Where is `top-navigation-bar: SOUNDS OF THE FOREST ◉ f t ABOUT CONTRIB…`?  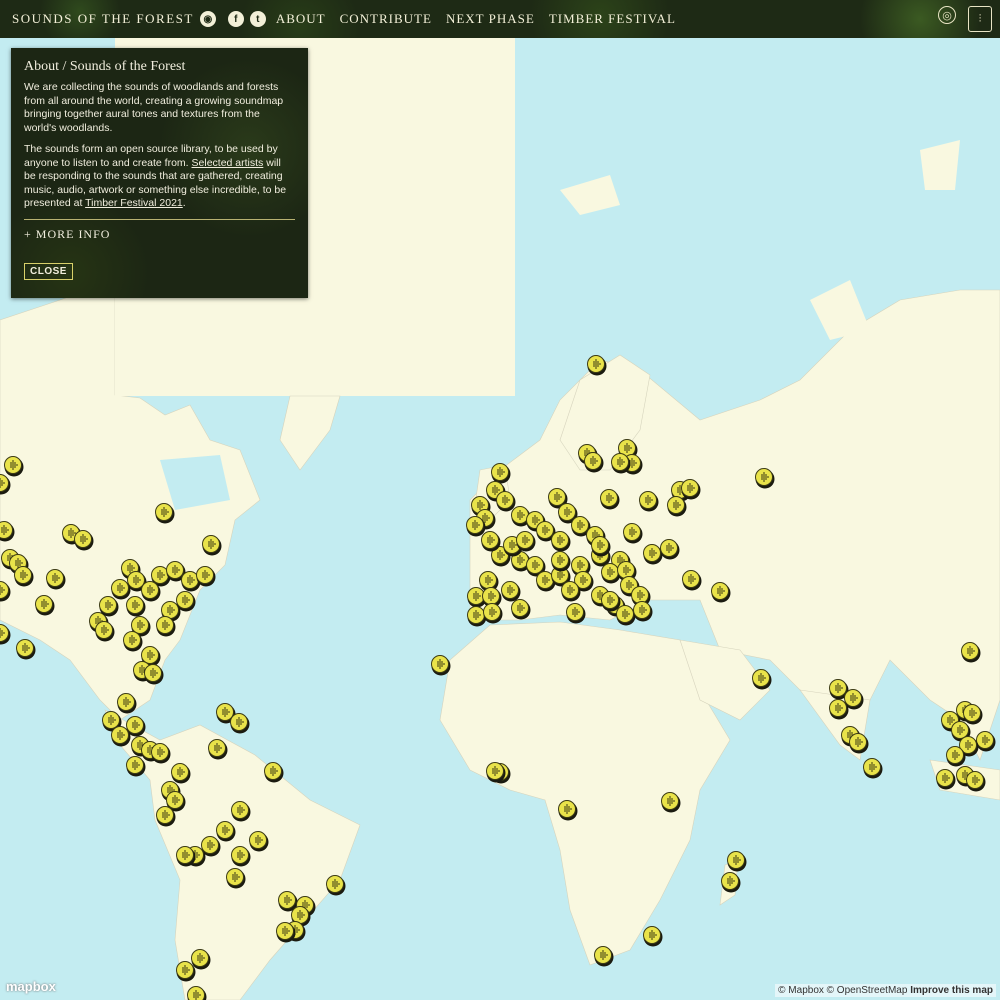 top-navigation-bar: SOUNDS OF THE FOREST ◉ f t ABOUT CONTRIB… is located at coordinates (500, 19).